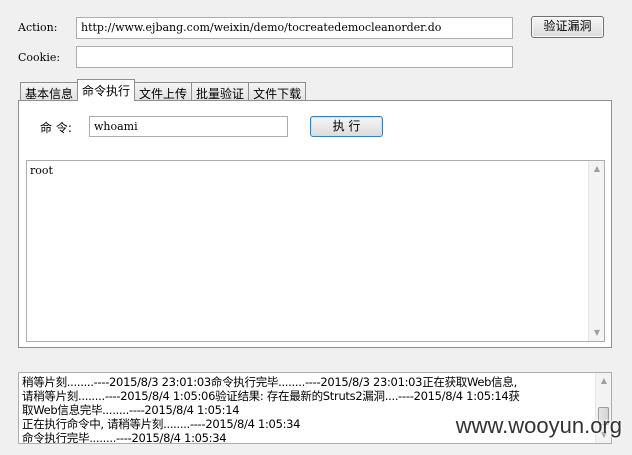 The image size is (632, 455). Describe the element at coordinates (188, 126) in the screenshot. I see `command-input: whoami` at that location.